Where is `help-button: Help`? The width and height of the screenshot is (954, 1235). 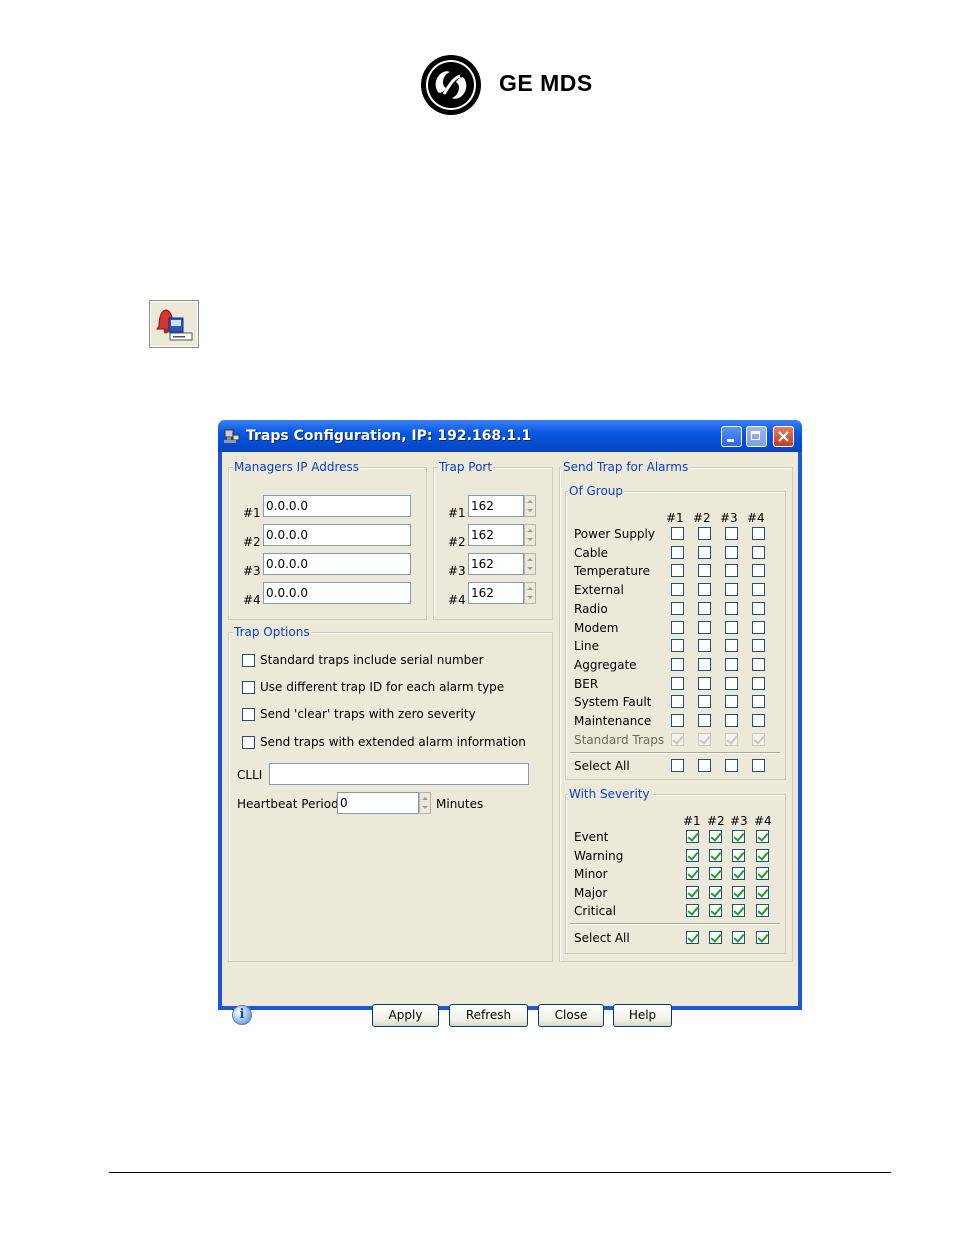 help-button: Help is located at coordinates (642, 1015).